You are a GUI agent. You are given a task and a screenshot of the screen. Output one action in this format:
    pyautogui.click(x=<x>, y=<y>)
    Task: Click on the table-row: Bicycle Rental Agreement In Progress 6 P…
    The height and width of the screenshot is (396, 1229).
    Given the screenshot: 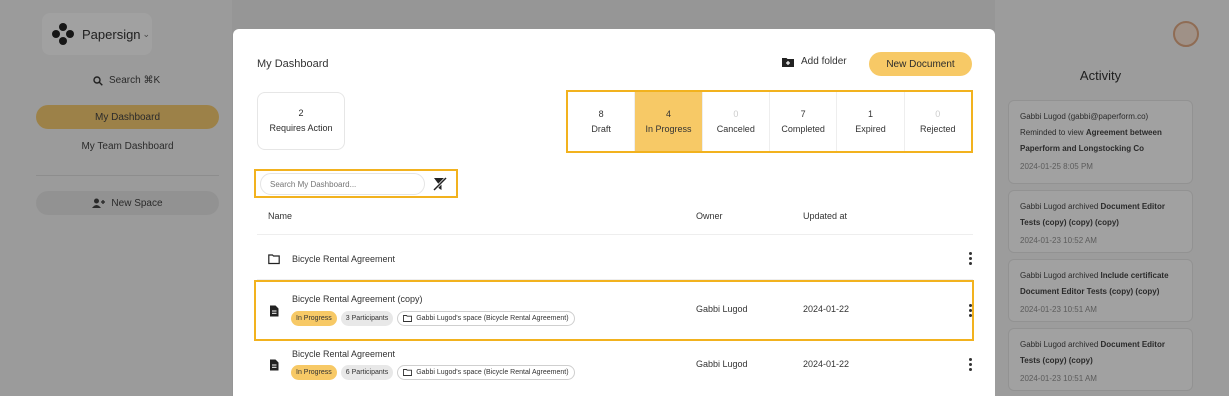 What is the action you would take?
    pyautogui.click(x=615, y=369)
    